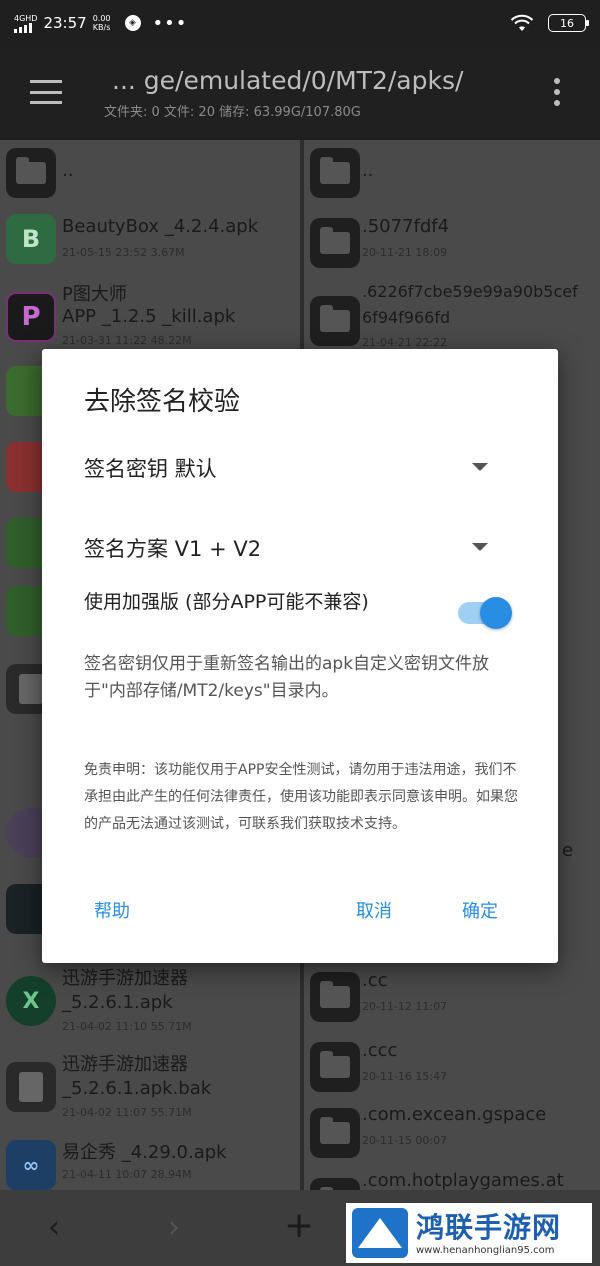  I want to click on signing-scheme-select: 签名方案 V1 + V2, so click(286, 551).